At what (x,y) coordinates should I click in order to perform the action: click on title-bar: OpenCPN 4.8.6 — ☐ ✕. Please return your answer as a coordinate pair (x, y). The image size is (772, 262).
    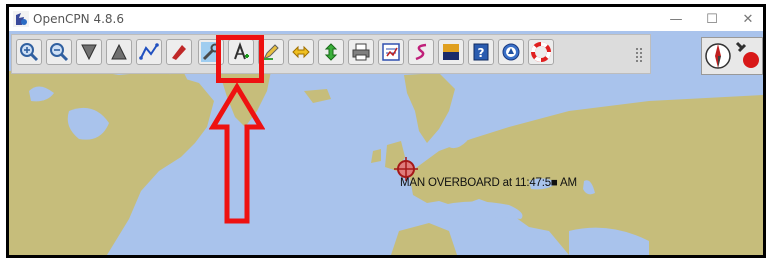
    Looking at the image, I should click on (386, 19).